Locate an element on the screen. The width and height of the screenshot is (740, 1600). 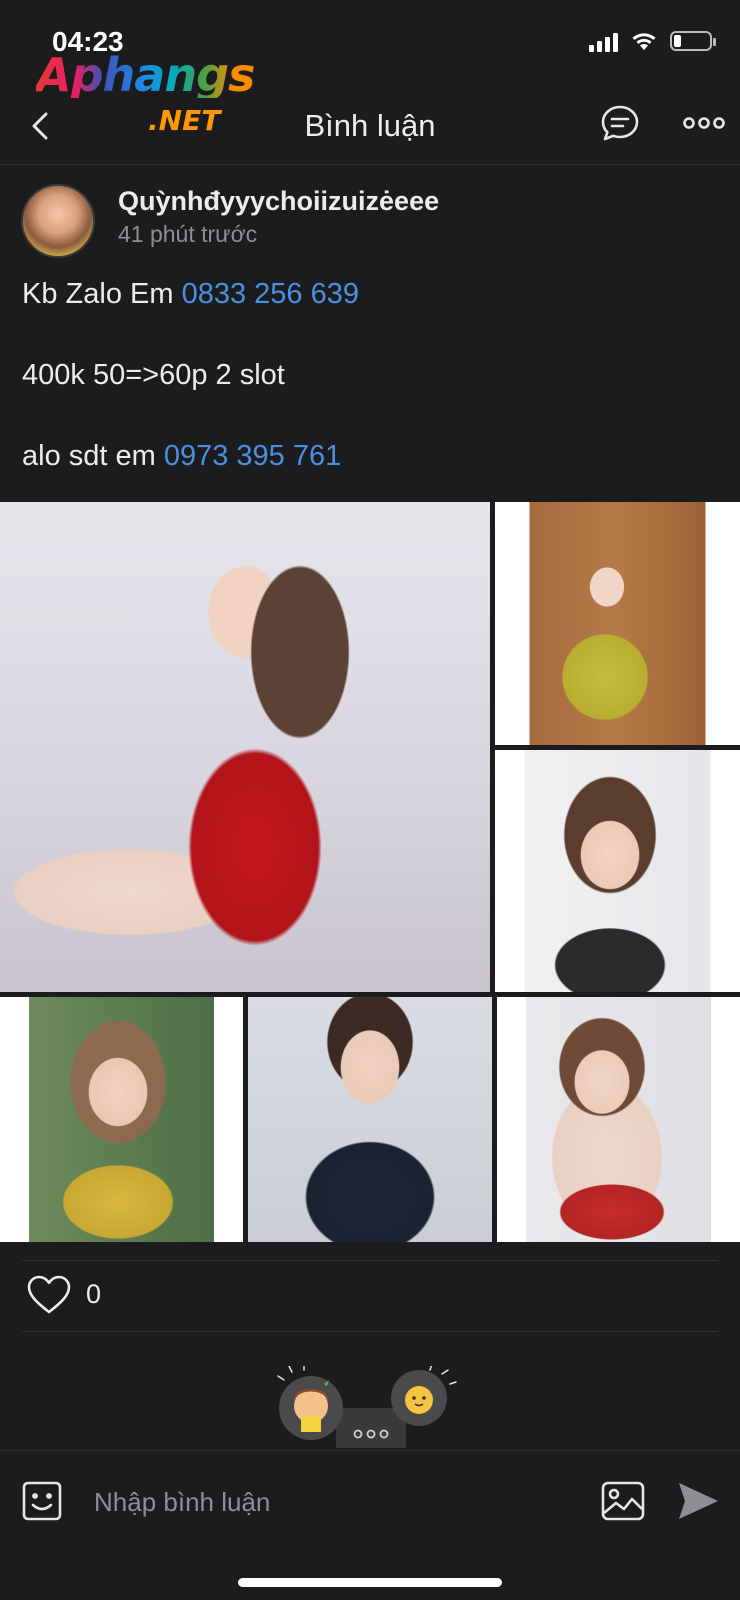
image-button is located at coordinates (623, 1501).